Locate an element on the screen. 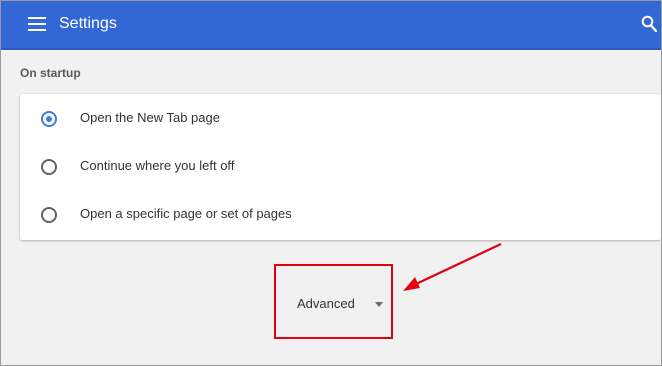 The image size is (662, 366). top-app-bar: Settings is located at coordinates (331, 25).